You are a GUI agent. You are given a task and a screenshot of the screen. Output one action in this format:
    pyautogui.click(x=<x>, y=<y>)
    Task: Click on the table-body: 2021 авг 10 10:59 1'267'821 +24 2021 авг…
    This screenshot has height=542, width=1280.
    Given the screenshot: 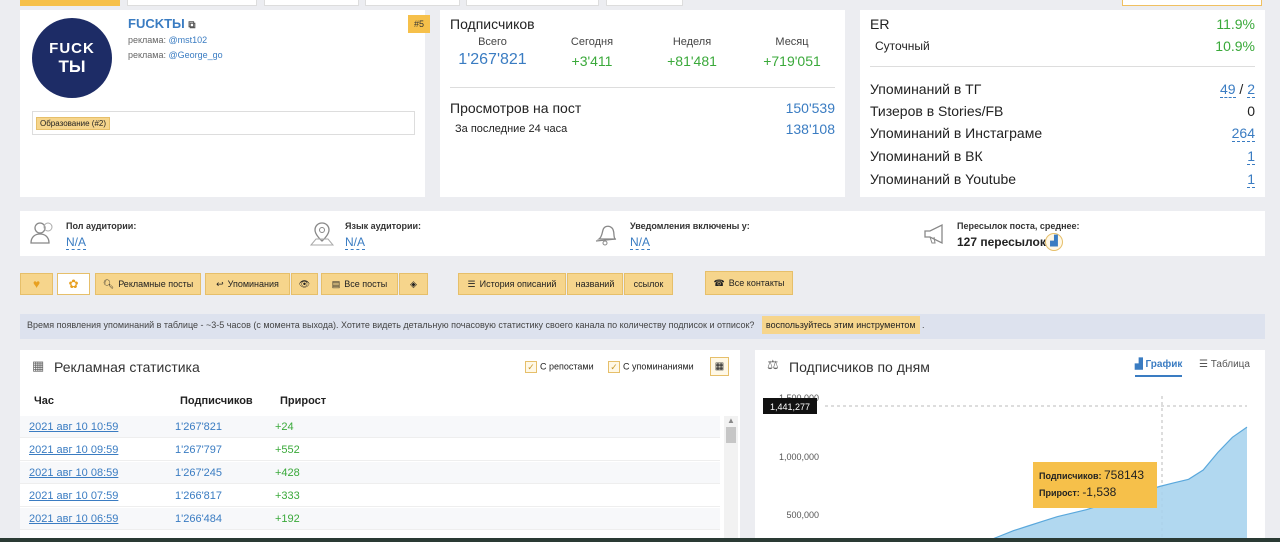 What is the action you would take?
    pyautogui.click(x=371, y=479)
    